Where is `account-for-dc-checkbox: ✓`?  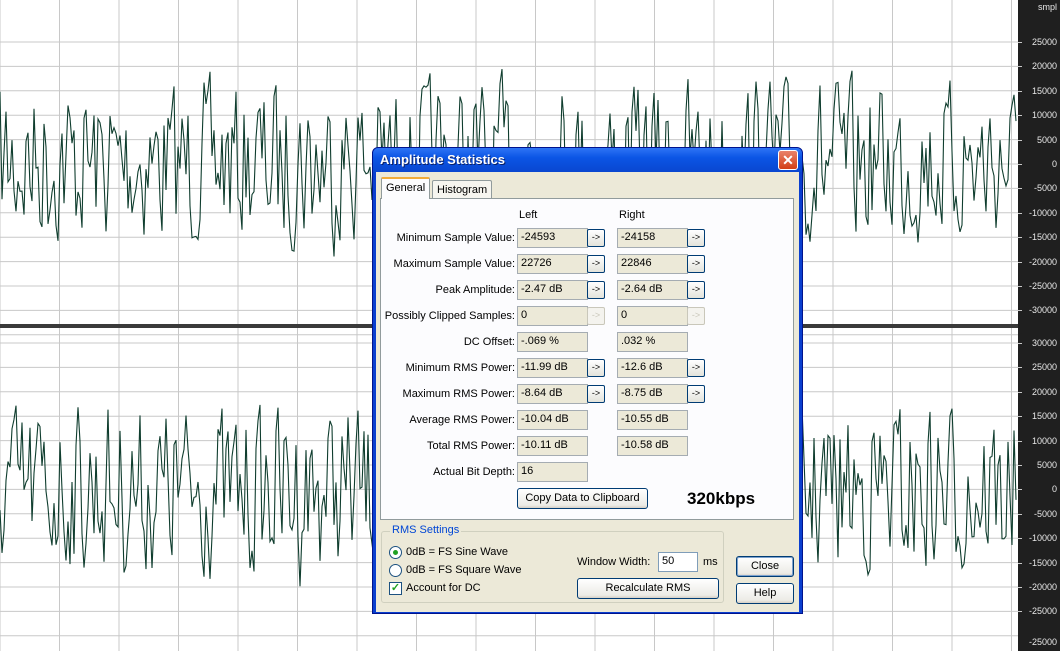
account-for-dc-checkbox: ✓ is located at coordinates (395, 588).